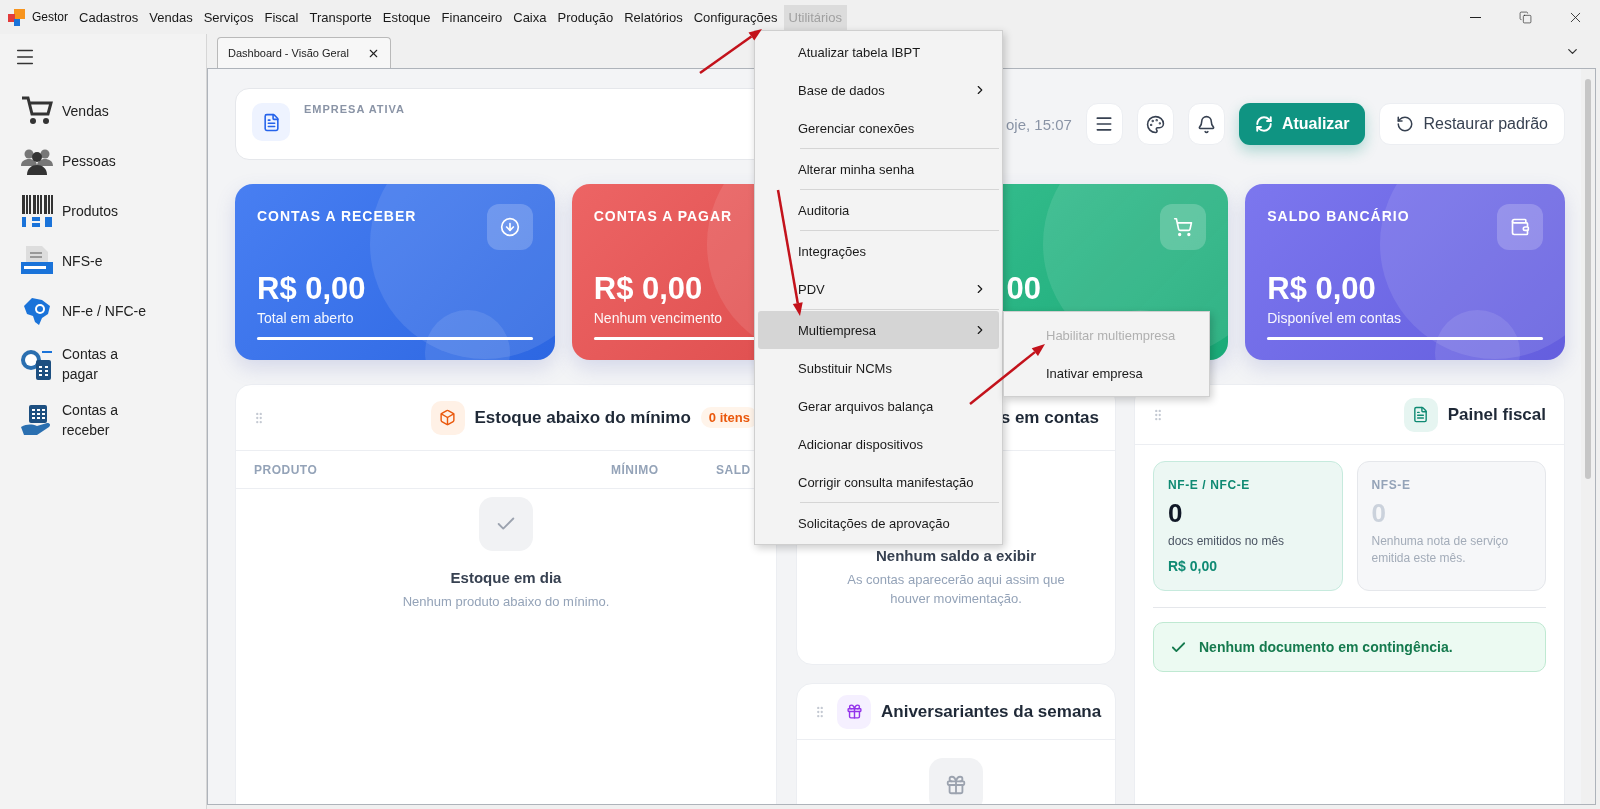  I want to click on app-name: Gestor, so click(50, 17).